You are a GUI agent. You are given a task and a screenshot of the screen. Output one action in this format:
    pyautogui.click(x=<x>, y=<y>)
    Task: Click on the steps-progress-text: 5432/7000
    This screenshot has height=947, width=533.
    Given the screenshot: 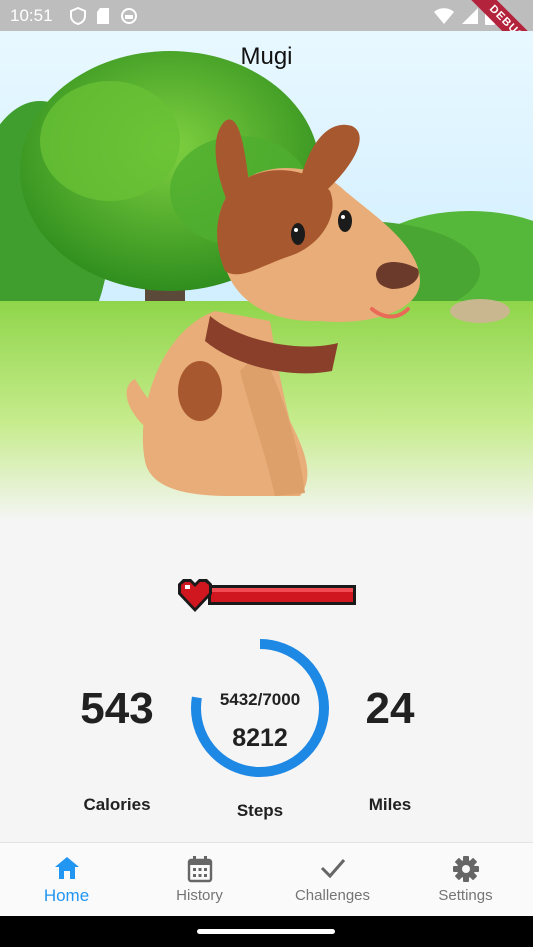 What is the action you would take?
    pyautogui.click(x=260, y=699)
    